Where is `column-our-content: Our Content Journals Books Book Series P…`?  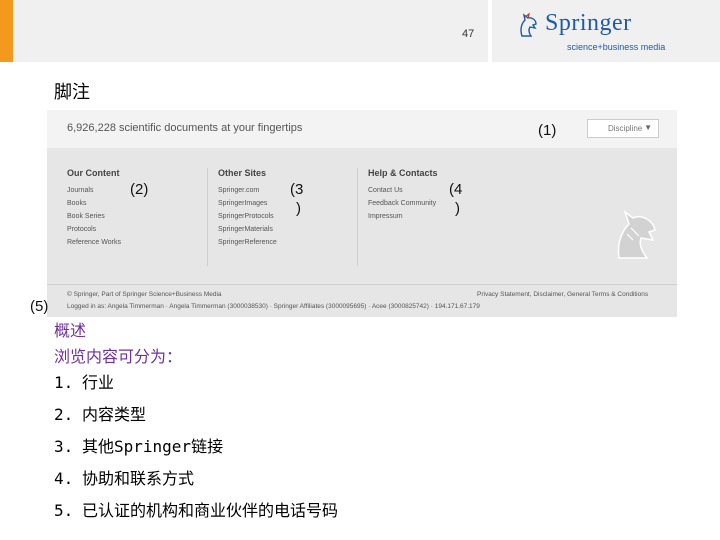 column-our-content: Our Content Journals Books Book Series P… is located at coordinates (94, 208).